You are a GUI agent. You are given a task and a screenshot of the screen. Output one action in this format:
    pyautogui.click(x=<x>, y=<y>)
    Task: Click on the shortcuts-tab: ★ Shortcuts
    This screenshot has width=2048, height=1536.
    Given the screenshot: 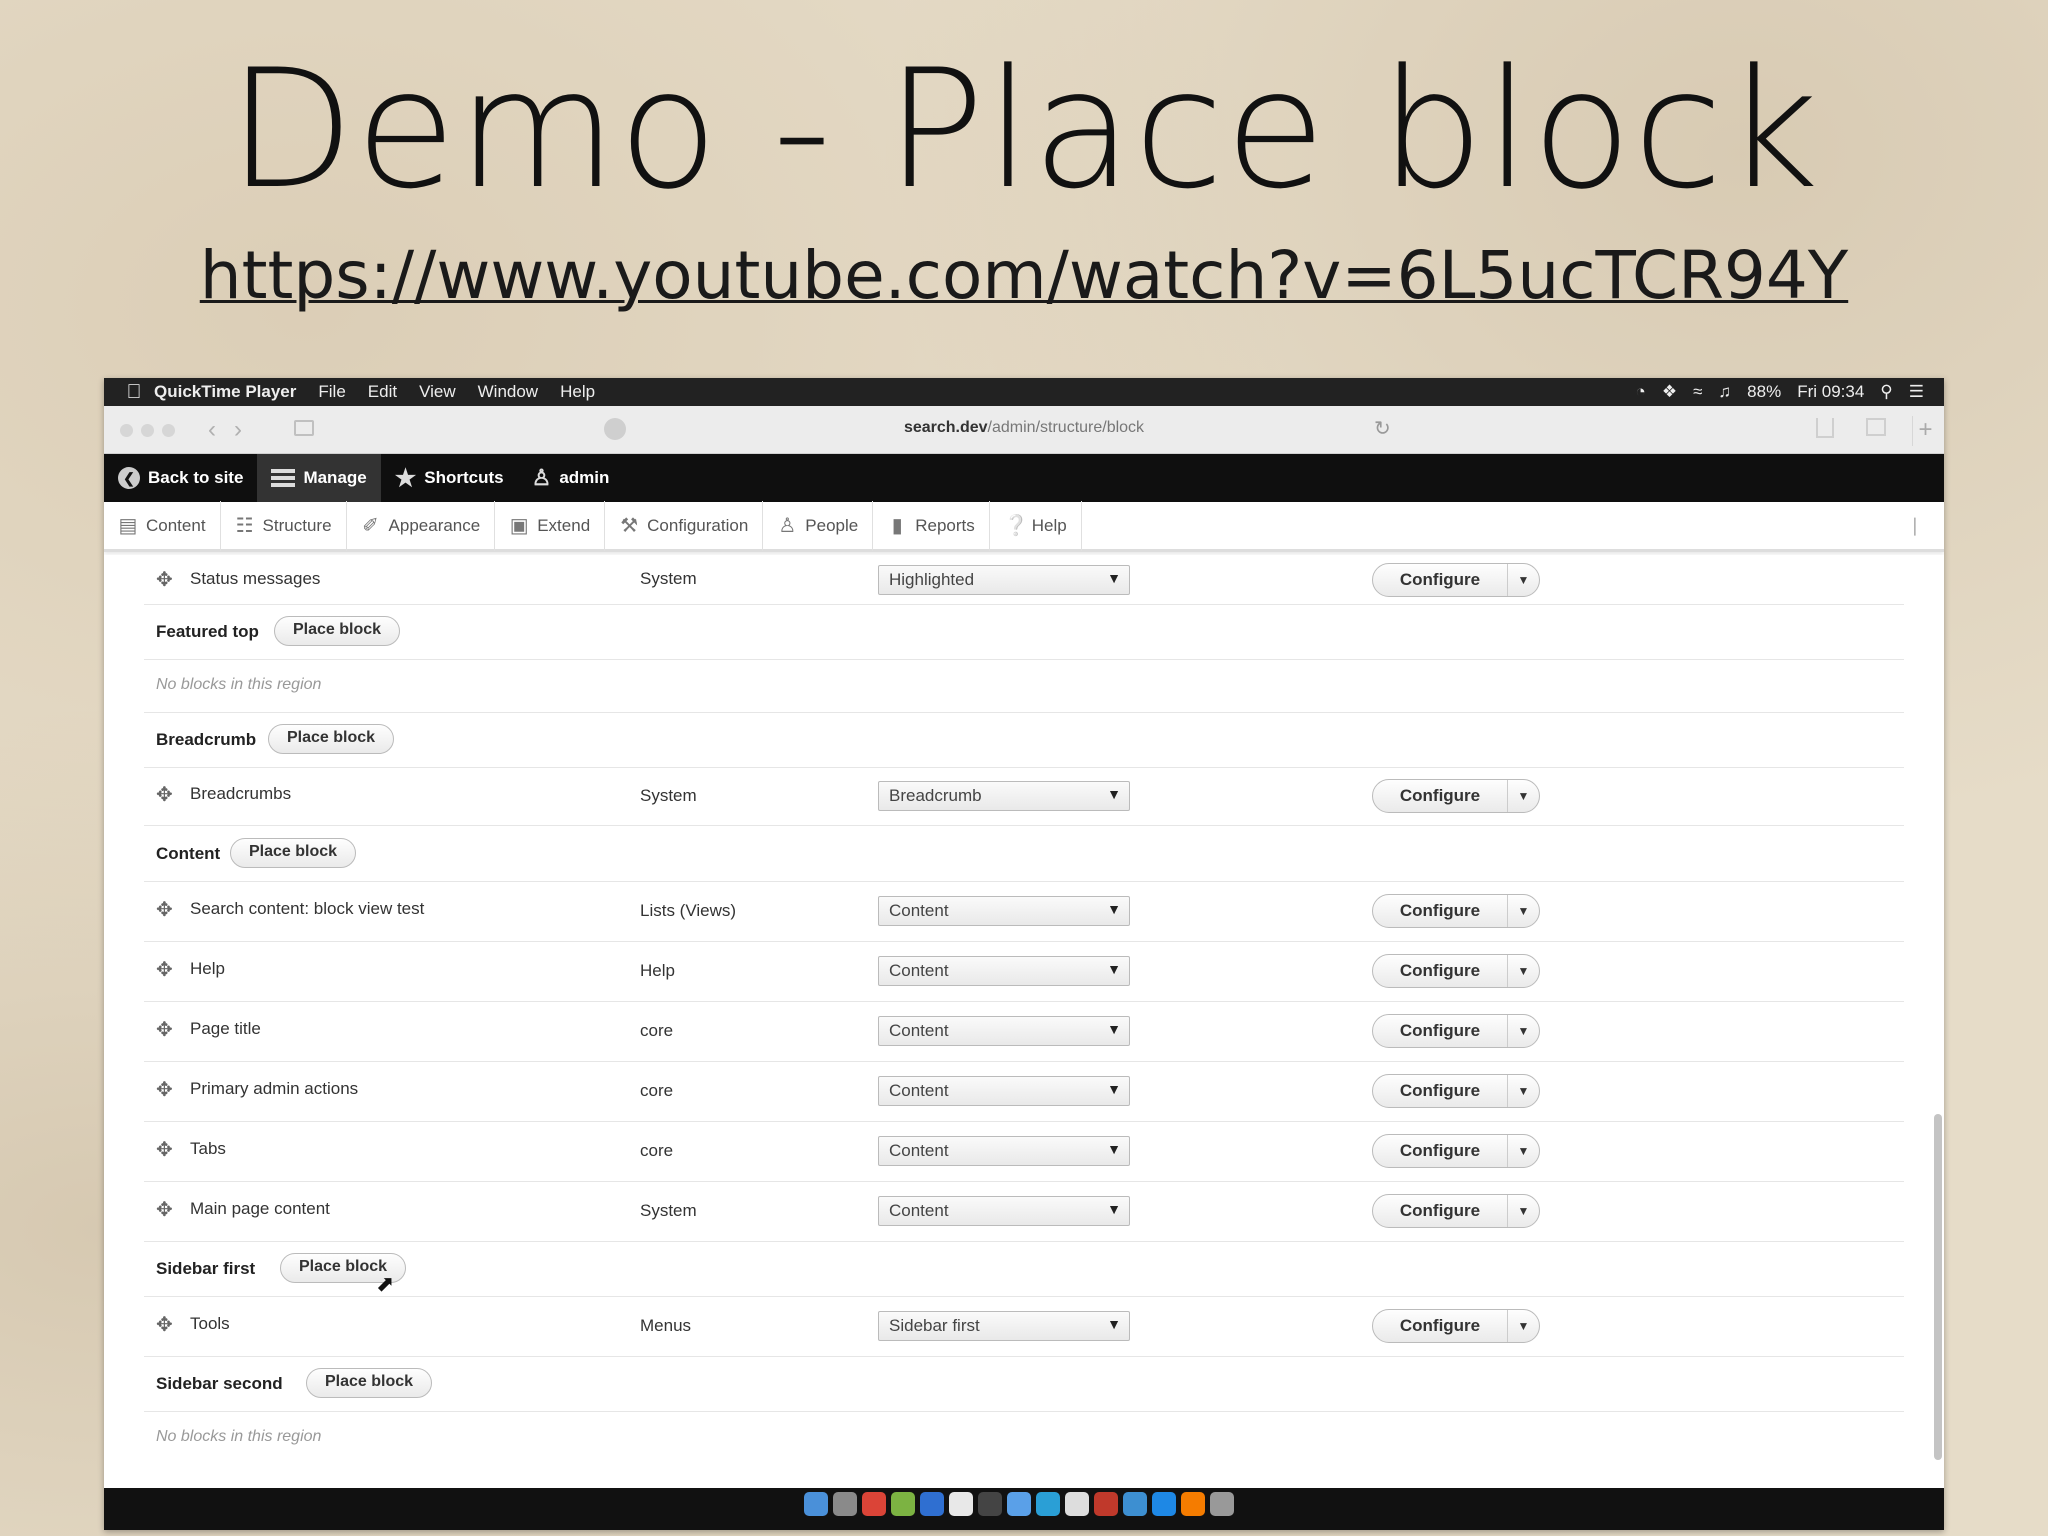 What is the action you would take?
    pyautogui.click(x=449, y=478)
    